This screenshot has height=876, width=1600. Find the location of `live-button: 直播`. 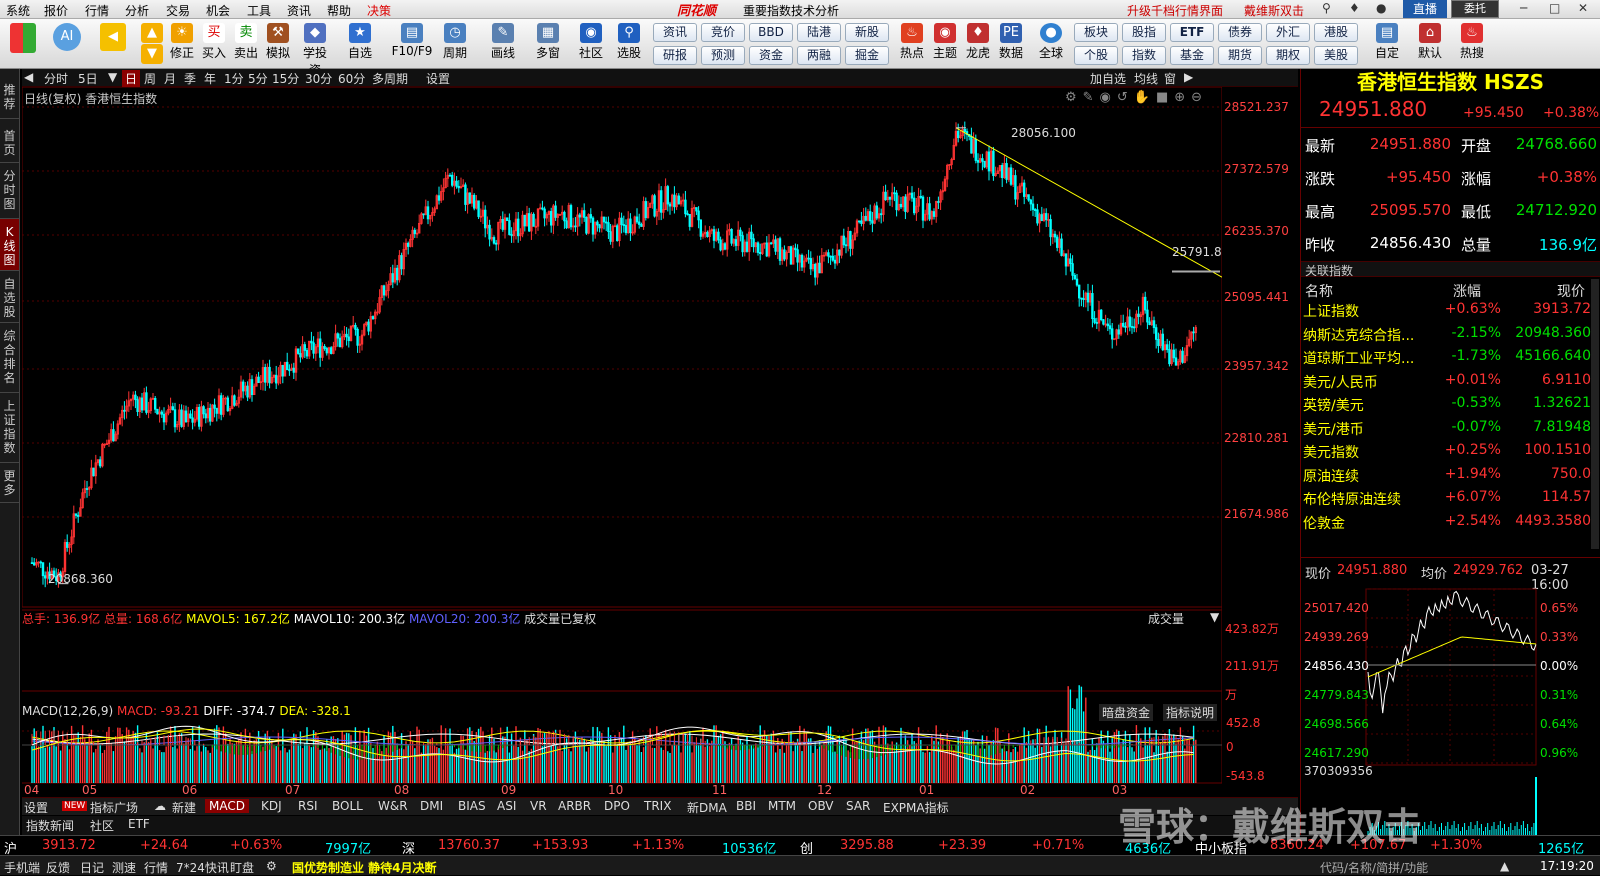

live-button: 直播 is located at coordinates (1425, 9).